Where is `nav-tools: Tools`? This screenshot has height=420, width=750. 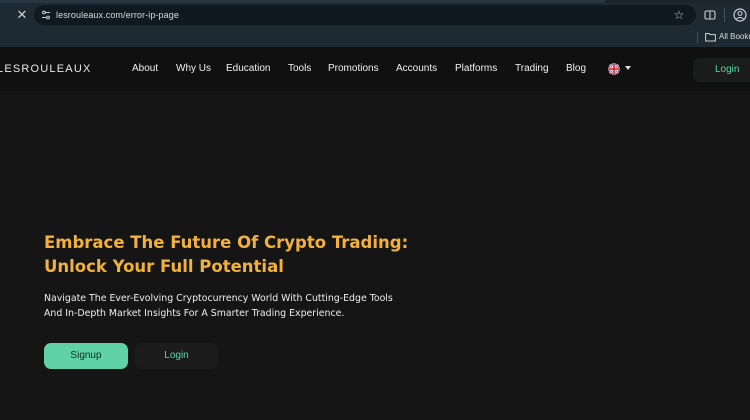
nav-tools: Tools is located at coordinates (299, 69).